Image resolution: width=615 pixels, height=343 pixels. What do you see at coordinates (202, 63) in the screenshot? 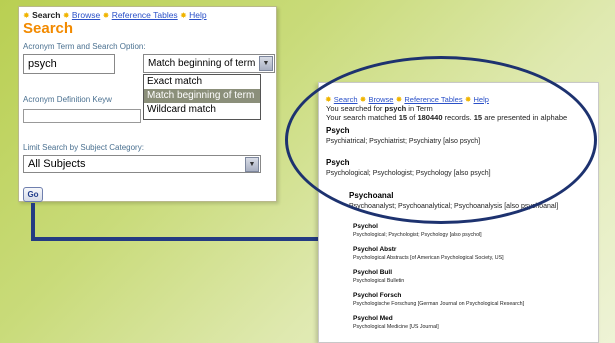
I see `search-option-value: Match beginning of term` at bounding box center [202, 63].